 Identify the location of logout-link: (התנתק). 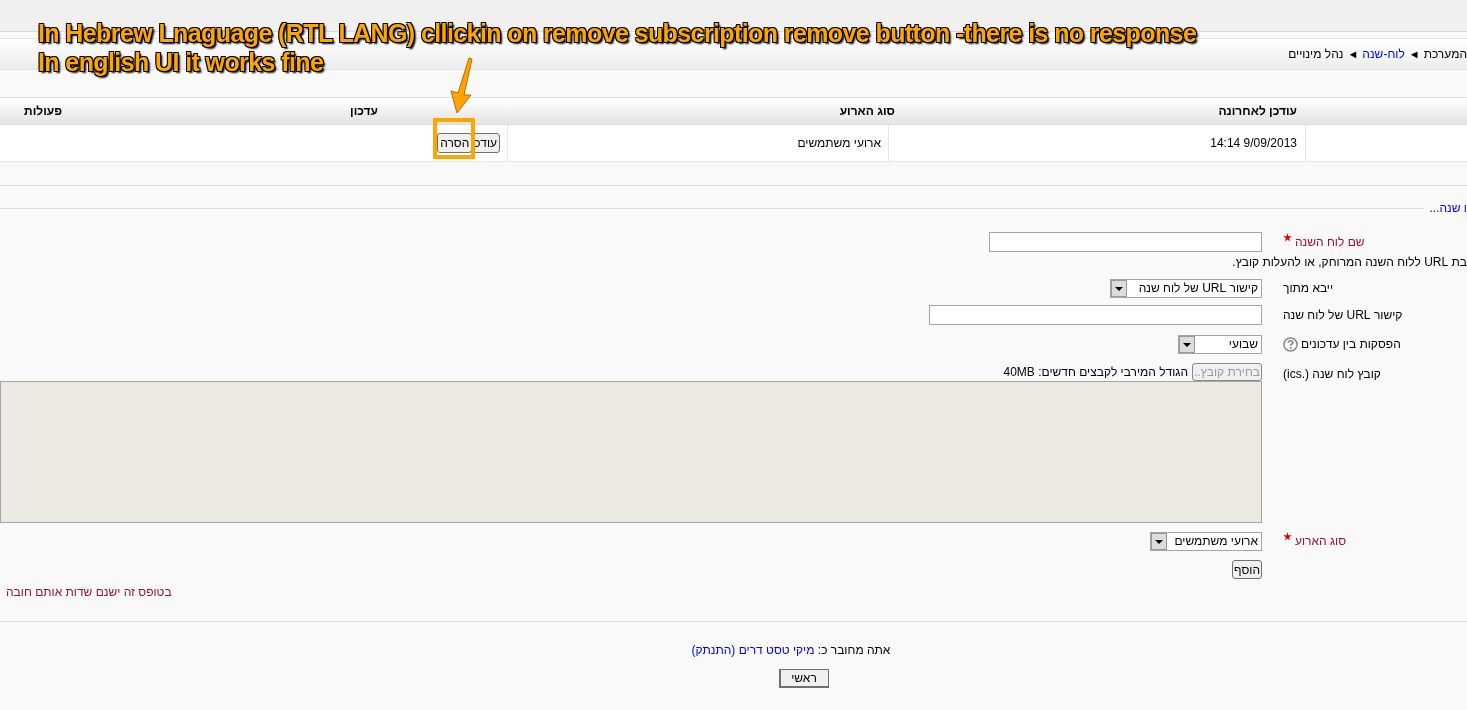
(713, 650).